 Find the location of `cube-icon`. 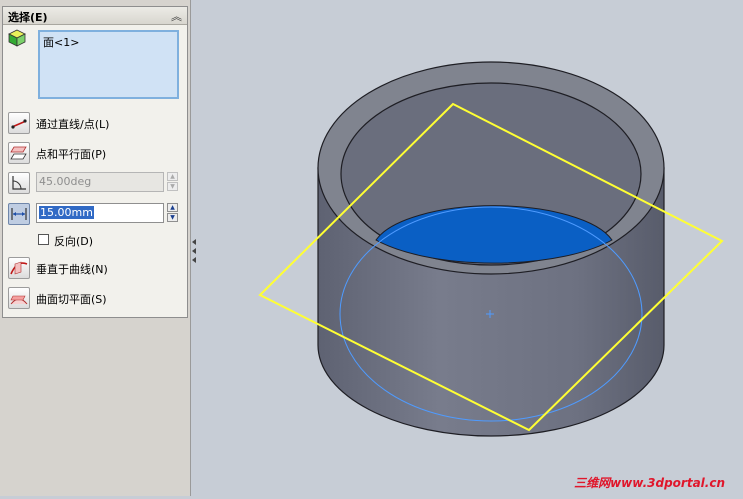

cube-icon is located at coordinates (17, 39).